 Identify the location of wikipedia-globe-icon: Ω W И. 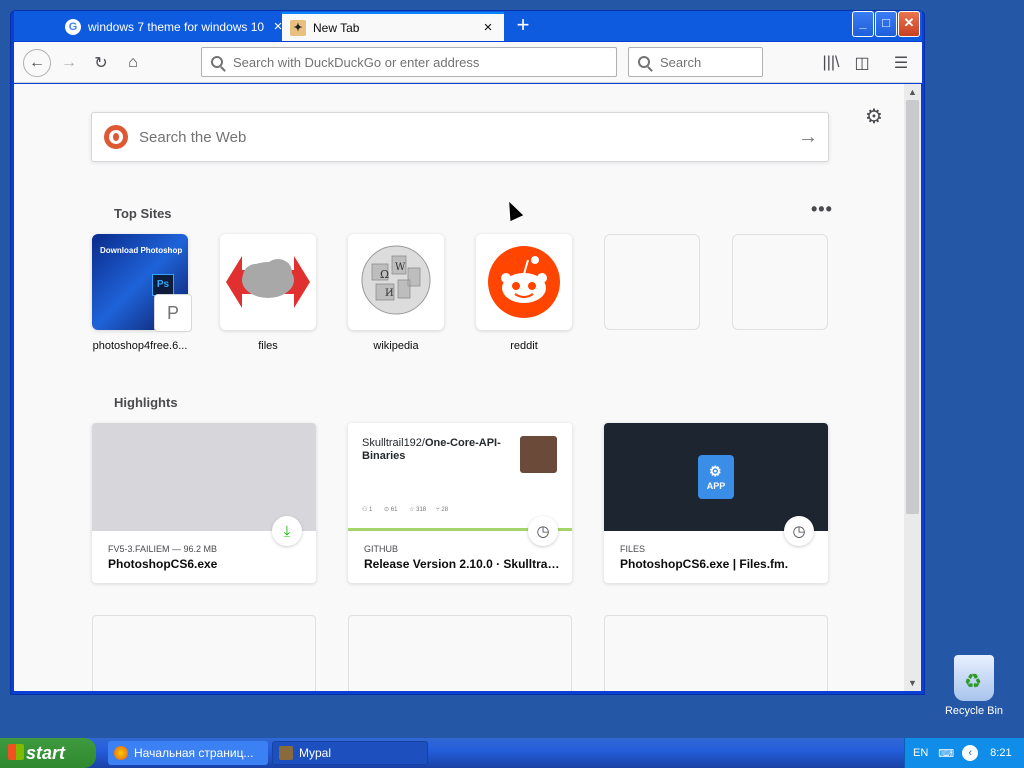
(396, 280).